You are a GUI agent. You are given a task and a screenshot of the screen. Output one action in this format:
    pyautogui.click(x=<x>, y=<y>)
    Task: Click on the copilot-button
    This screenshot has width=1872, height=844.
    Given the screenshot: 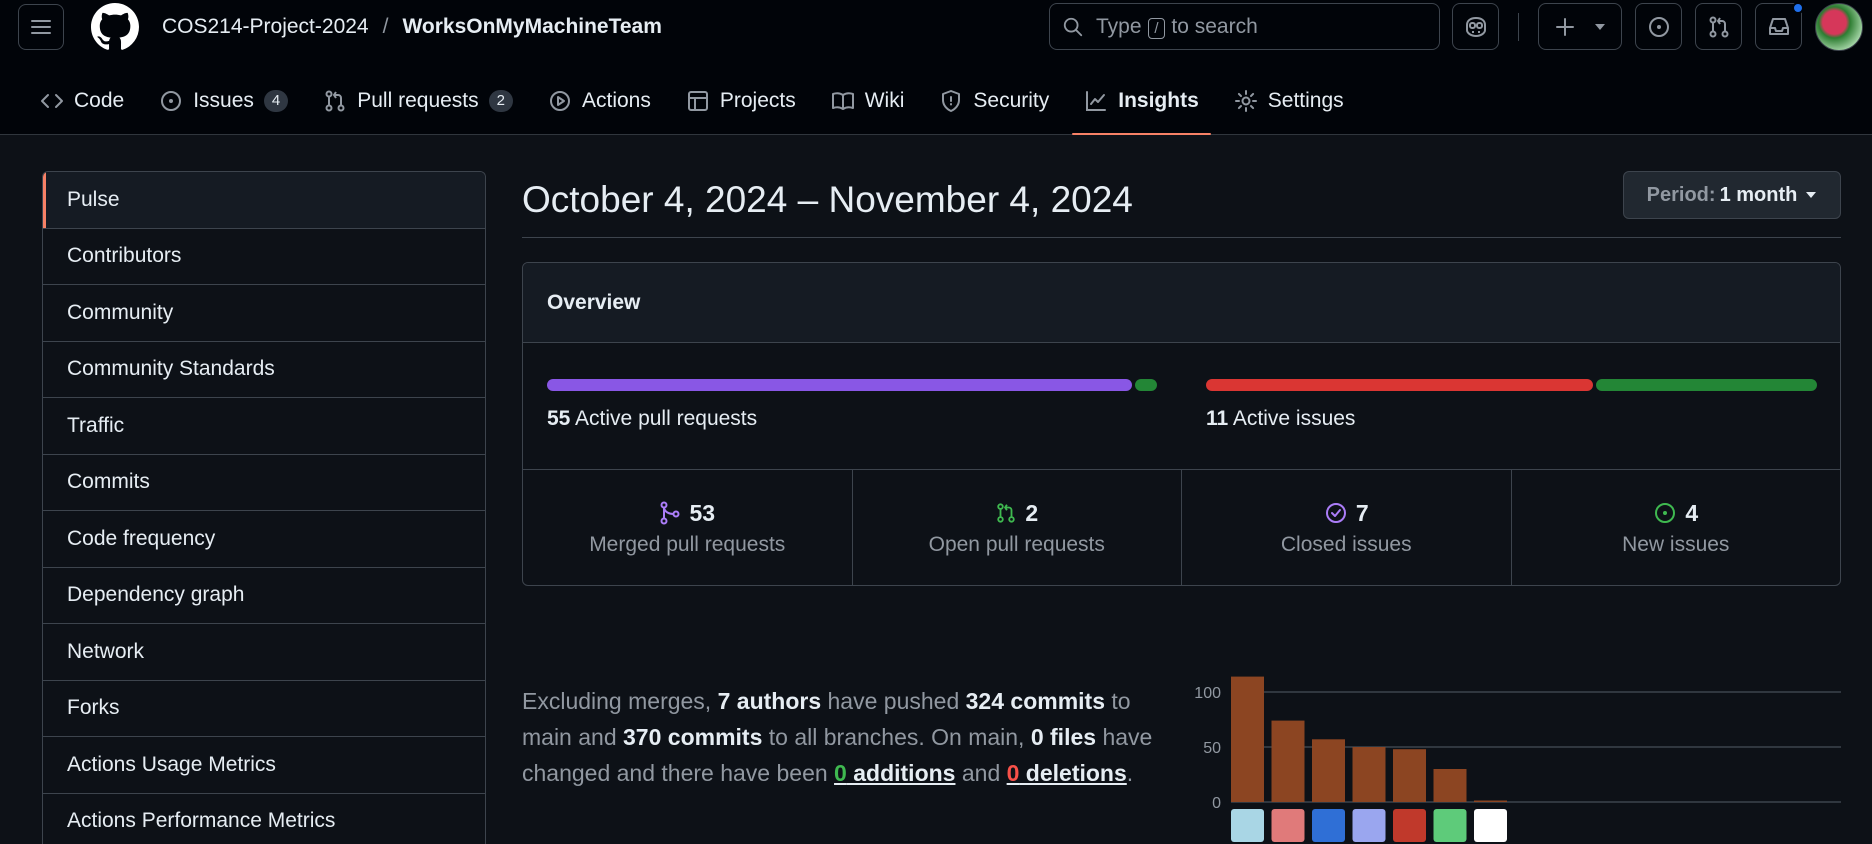 What is the action you would take?
    pyautogui.click(x=1475, y=26)
    